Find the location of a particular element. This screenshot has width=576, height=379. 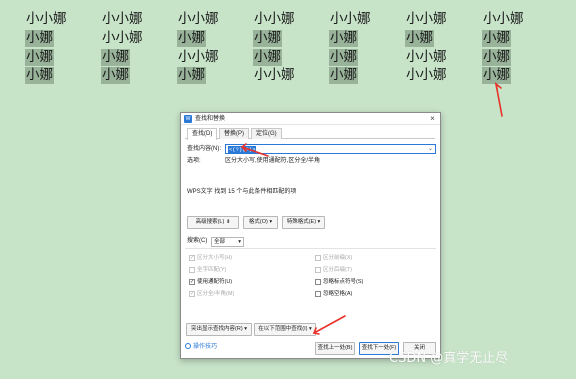

find-input: <(?)(?)> ⌄ is located at coordinates (330, 149).